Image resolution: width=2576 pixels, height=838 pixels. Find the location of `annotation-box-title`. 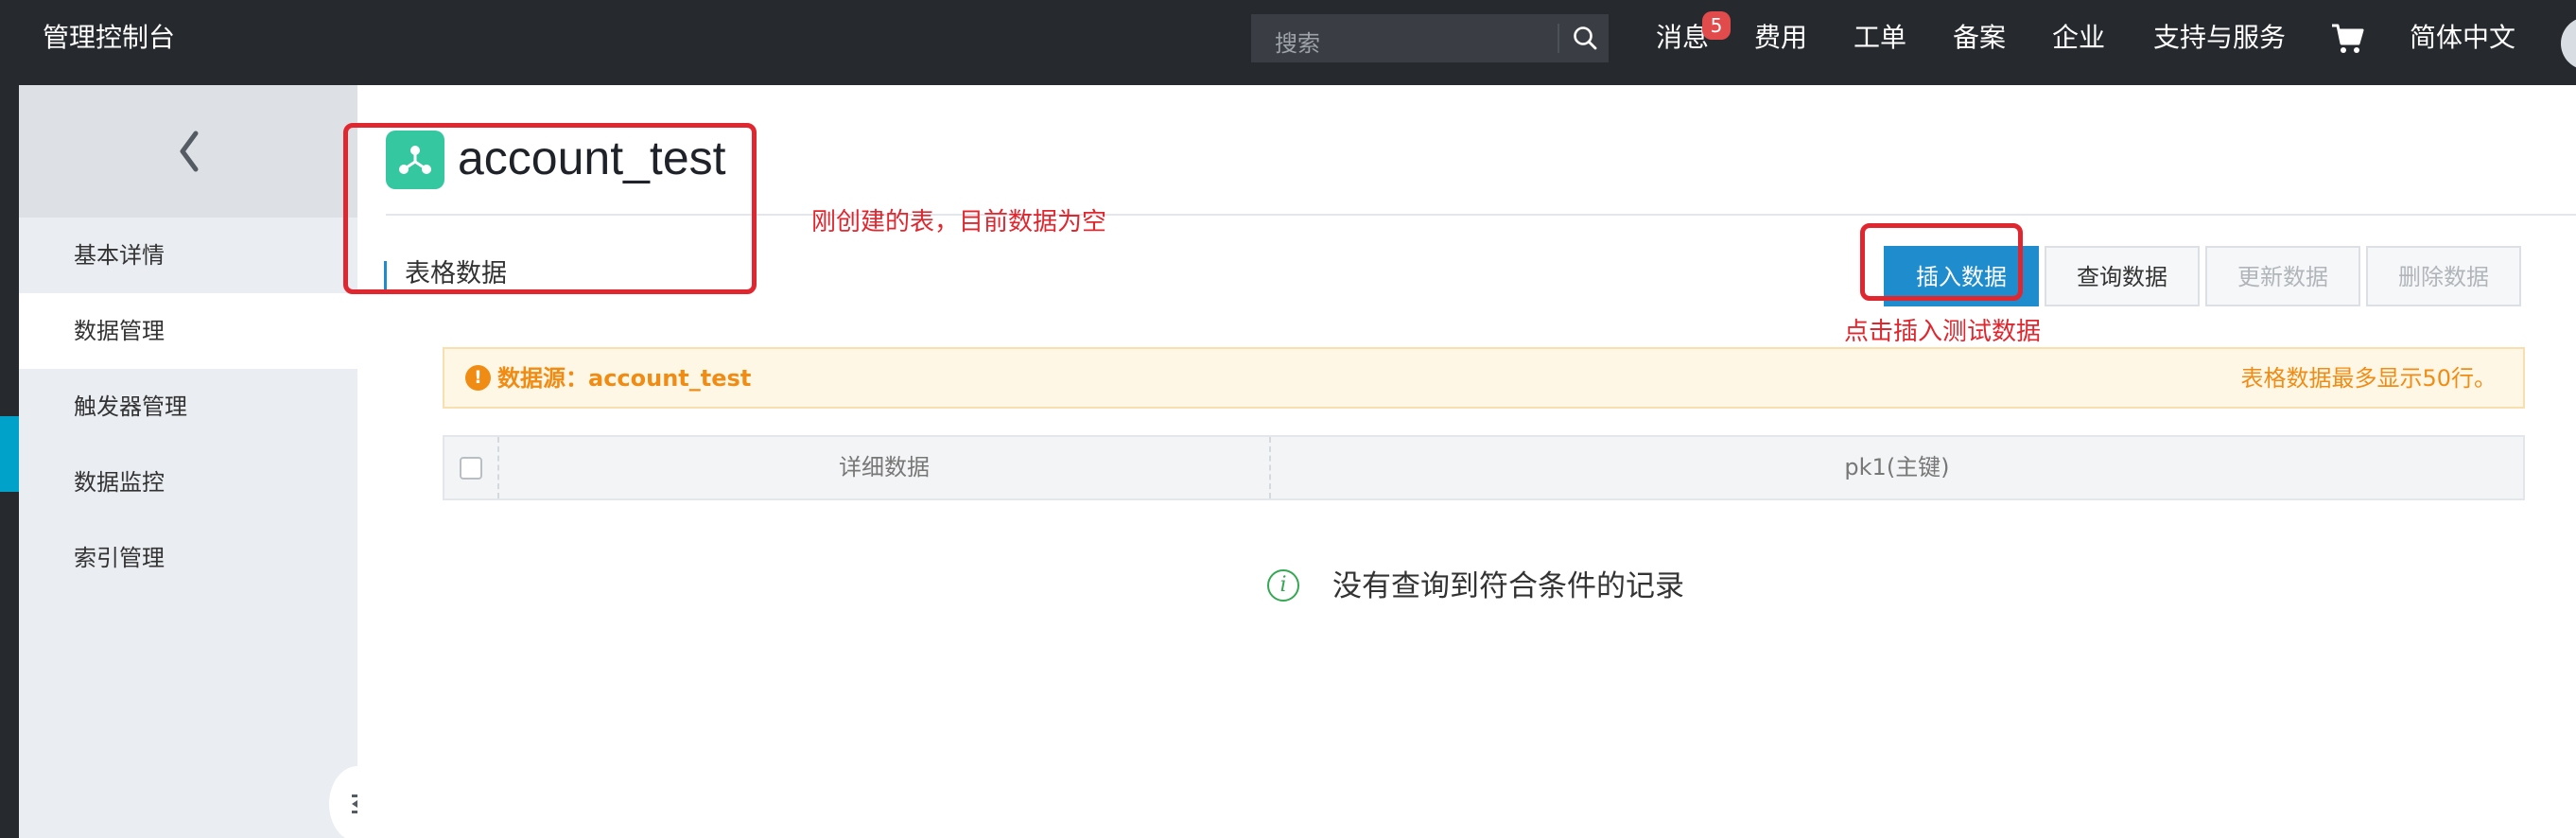

annotation-box-title is located at coordinates (550, 209).